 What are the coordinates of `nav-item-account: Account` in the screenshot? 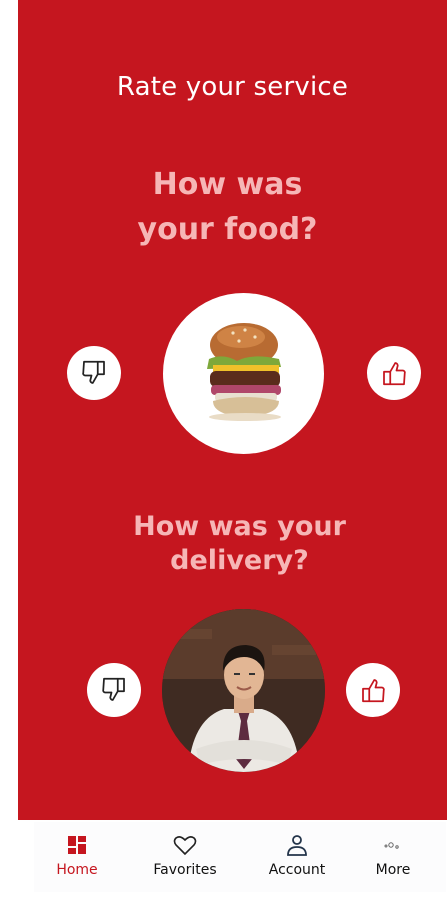 It's located at (297, 855).